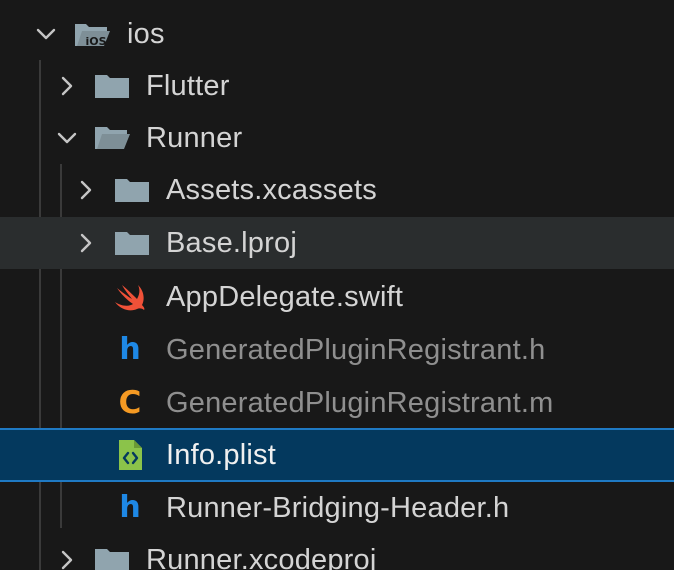 This screenshot has width=674, height=570. I want to click on tree-item-bridging-header-file: h Runner-Bridging-Header.h, so click(337, 508).